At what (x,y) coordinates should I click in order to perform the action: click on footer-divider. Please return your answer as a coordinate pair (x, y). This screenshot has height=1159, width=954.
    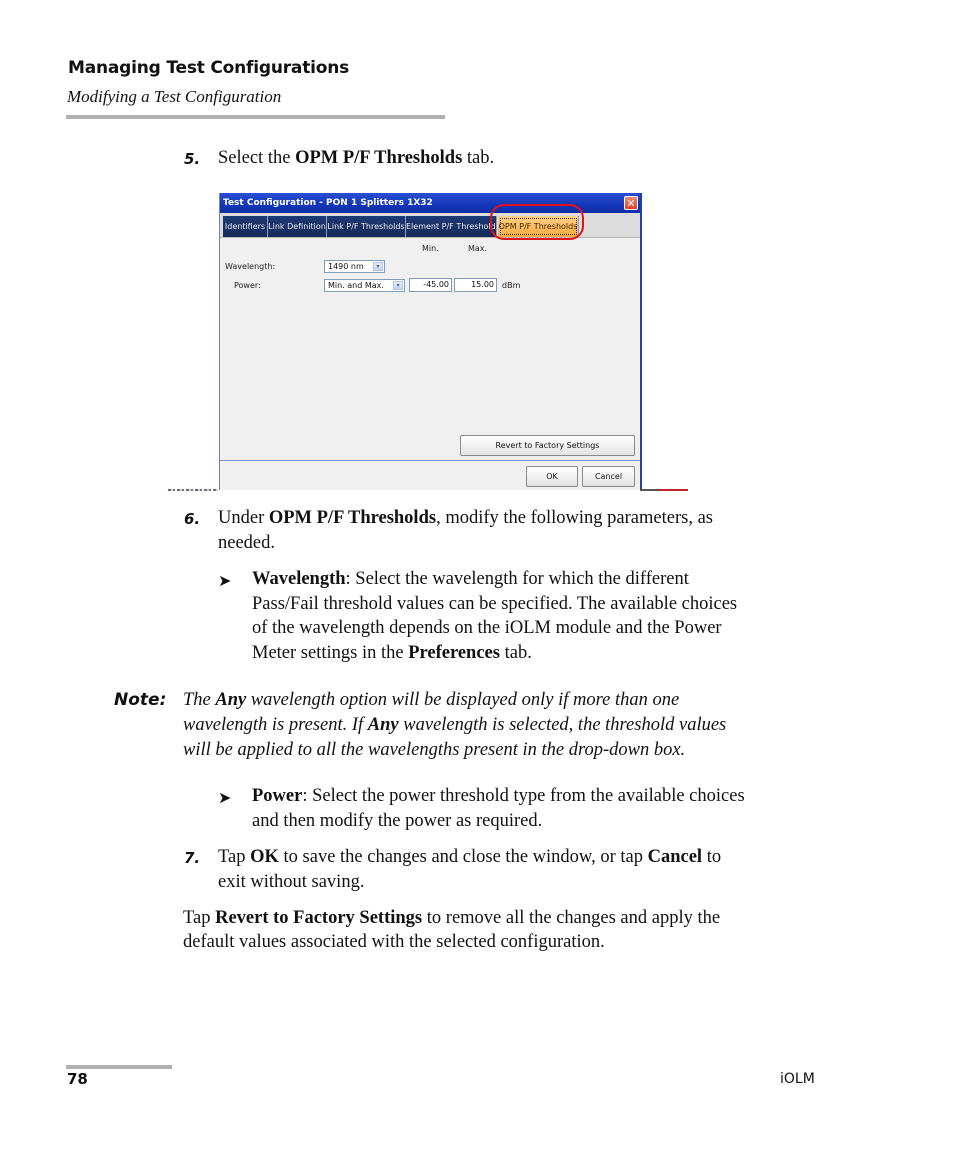
    Looking at the image, I should click on (119, 1067).